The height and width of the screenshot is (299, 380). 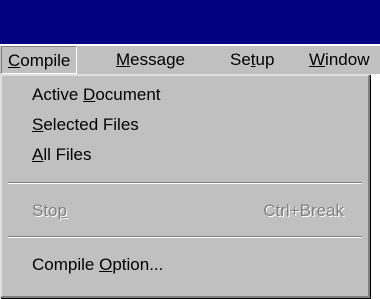 I want to click on title-bar, so click(x=190, y=22).